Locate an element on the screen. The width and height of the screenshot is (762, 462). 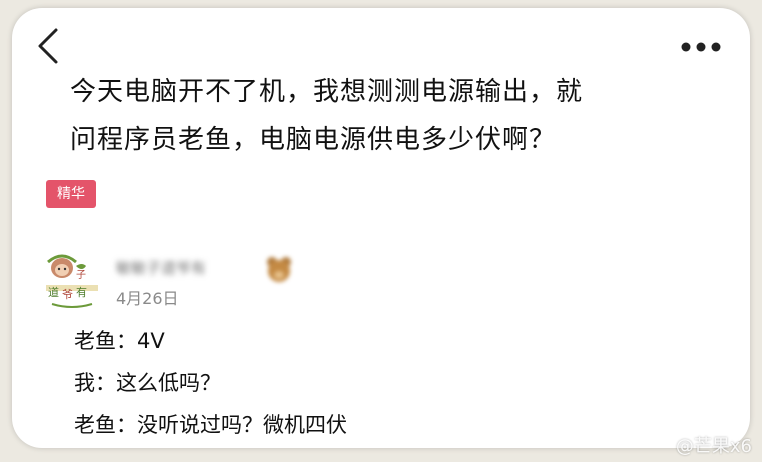
bear-emoji-icon is located at coordinates (279, 269).